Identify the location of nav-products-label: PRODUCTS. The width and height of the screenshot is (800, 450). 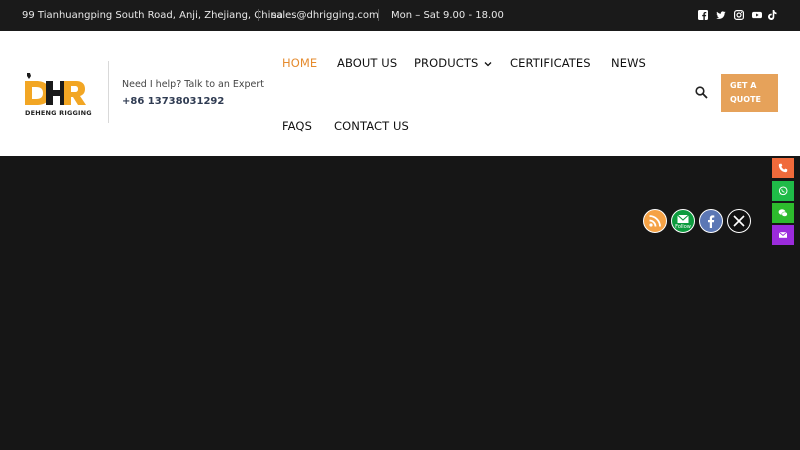
(446, 63).